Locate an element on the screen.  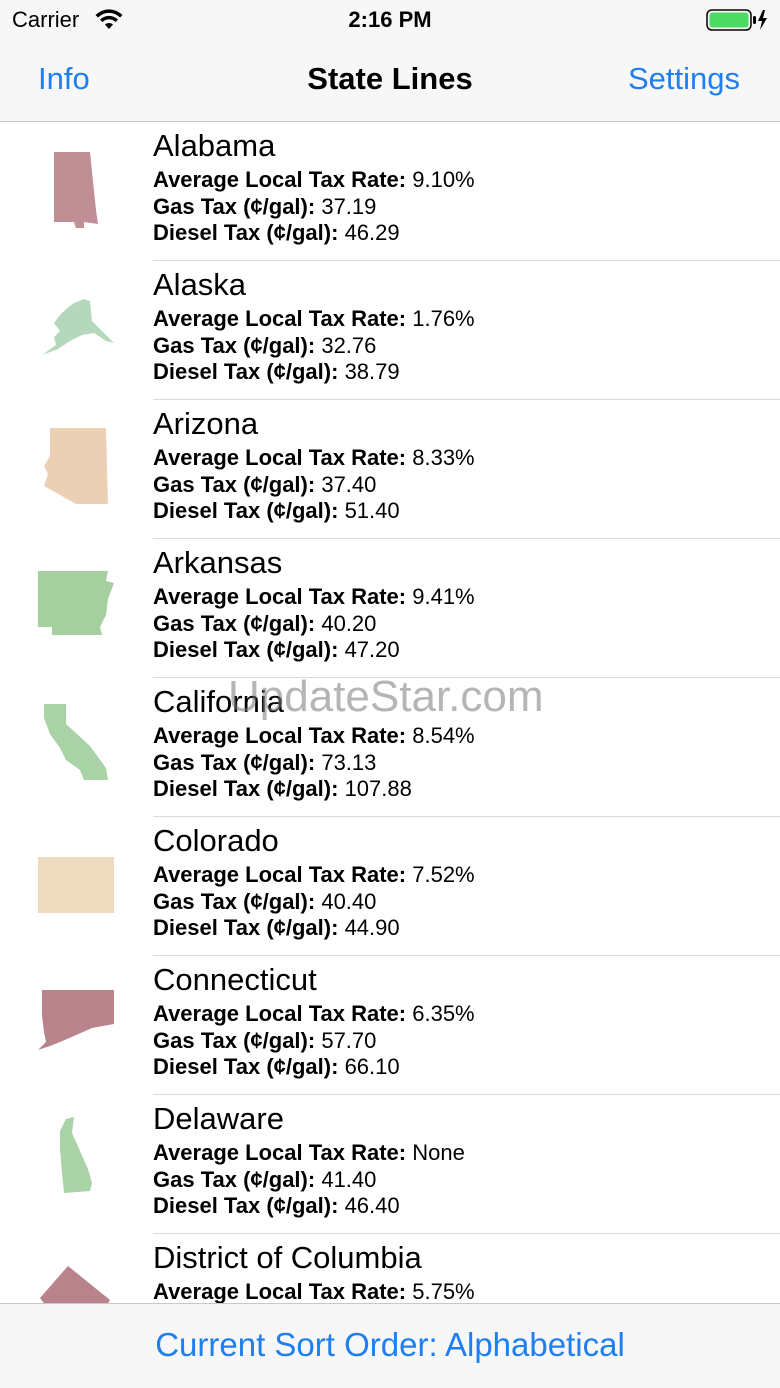
status-bar: Carrier 2:16 PM is located at coordinates (390, 20).